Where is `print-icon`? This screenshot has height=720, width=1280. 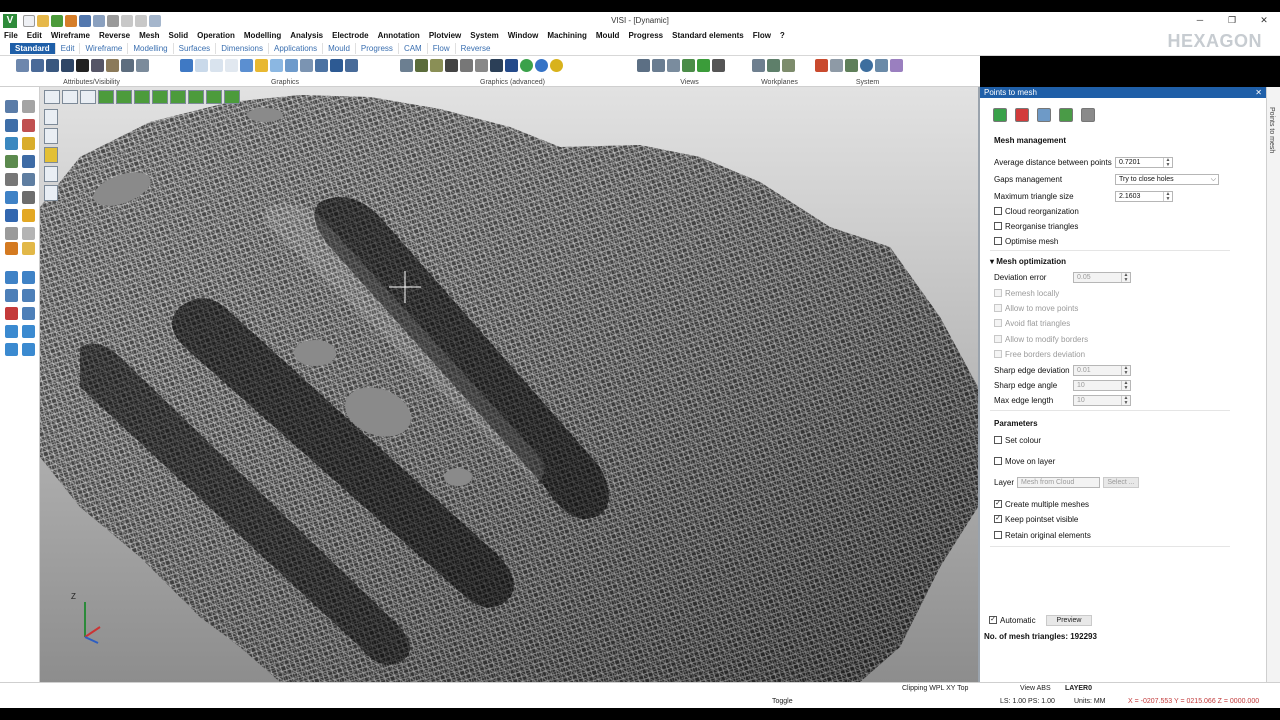
print-icon is located at coordinates (113, 20).